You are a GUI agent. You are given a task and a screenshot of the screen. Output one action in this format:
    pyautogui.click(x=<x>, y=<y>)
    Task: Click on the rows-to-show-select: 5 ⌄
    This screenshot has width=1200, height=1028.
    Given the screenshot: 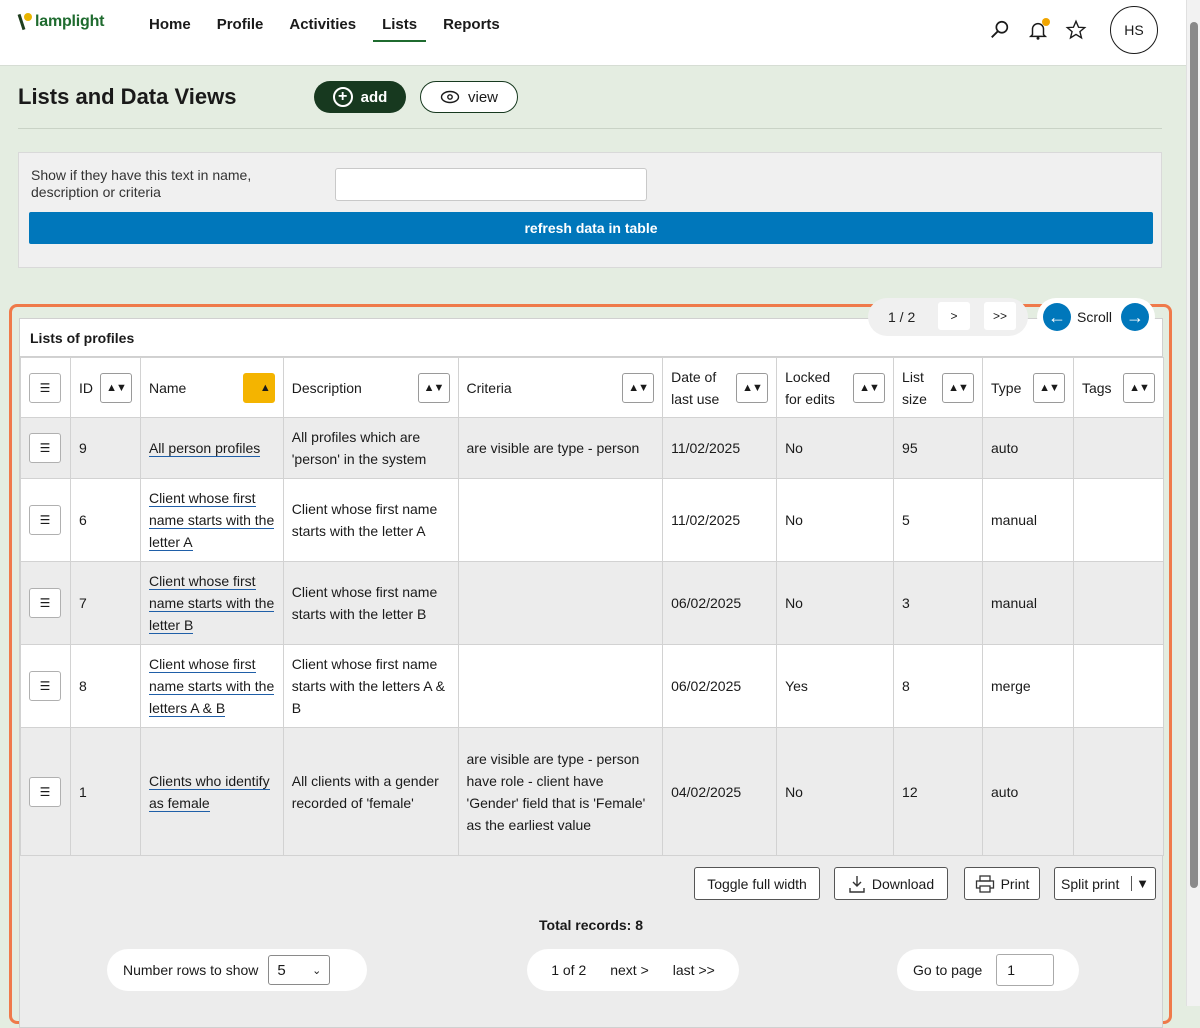 What is the action you would take?
    pyautogui.click(x=299, y=970)
    